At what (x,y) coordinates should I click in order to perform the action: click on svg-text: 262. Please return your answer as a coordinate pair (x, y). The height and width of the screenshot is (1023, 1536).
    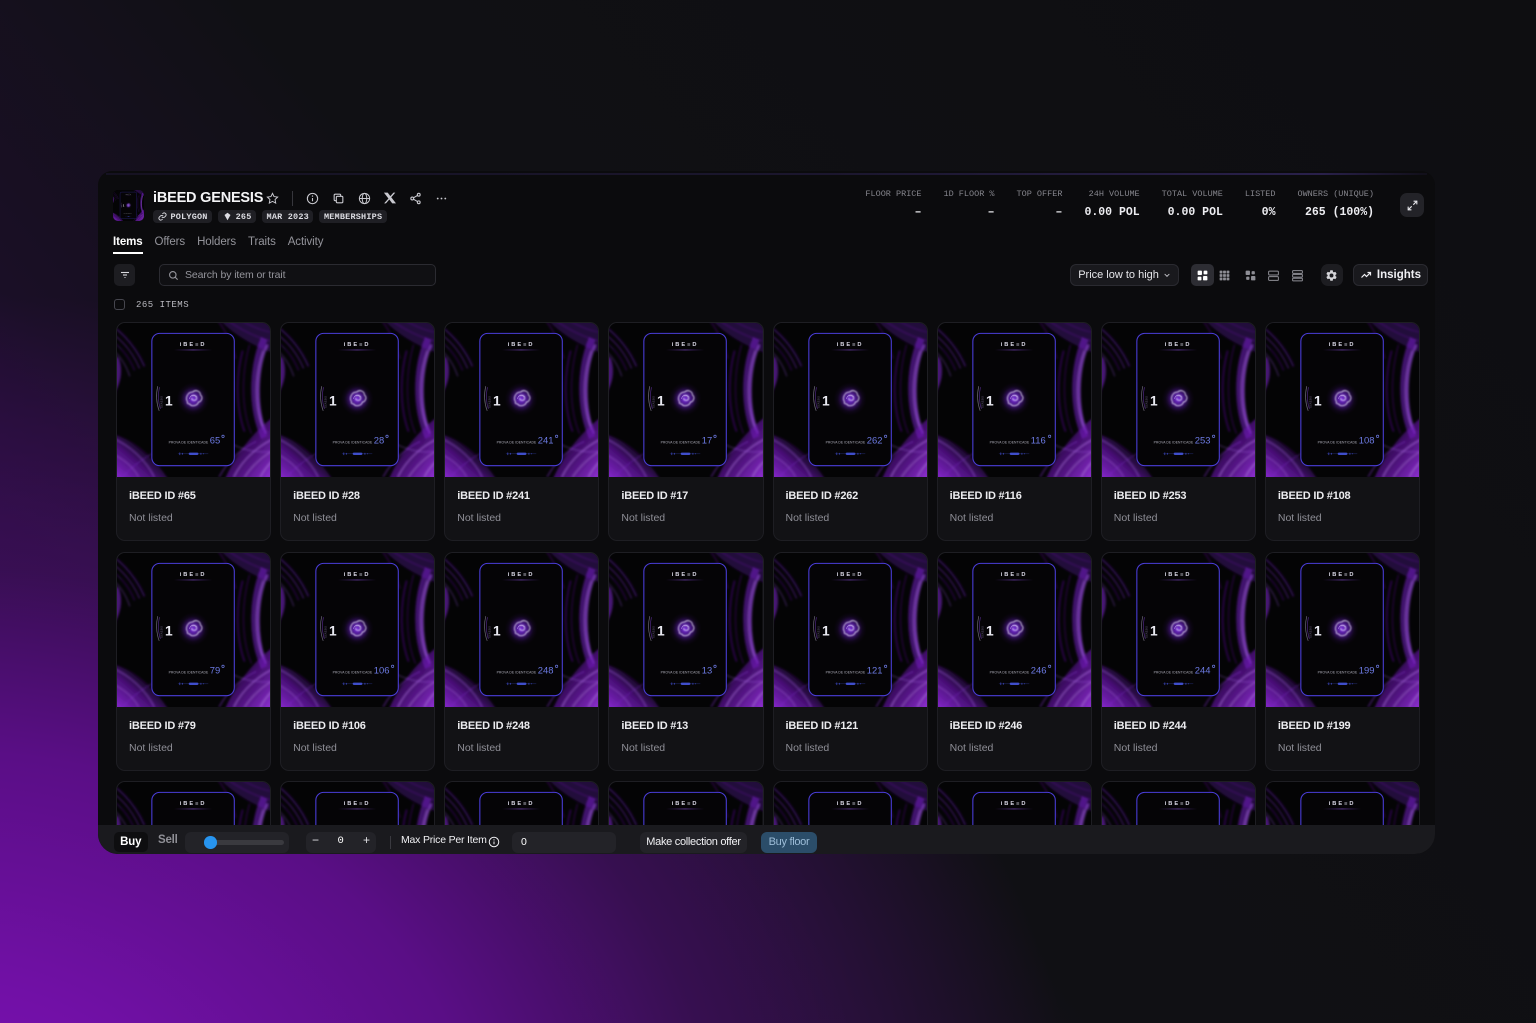
    Looking at the image, I should click on (874, 441).